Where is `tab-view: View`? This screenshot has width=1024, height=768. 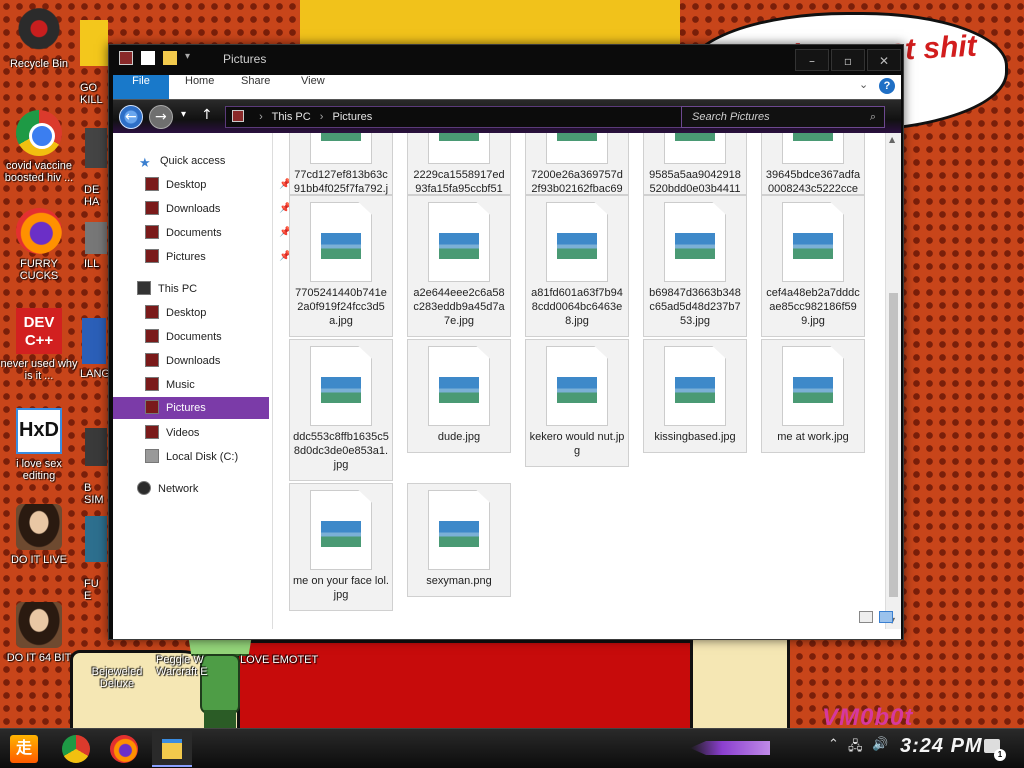
tab-view: View is located at coordinates (313, 87).